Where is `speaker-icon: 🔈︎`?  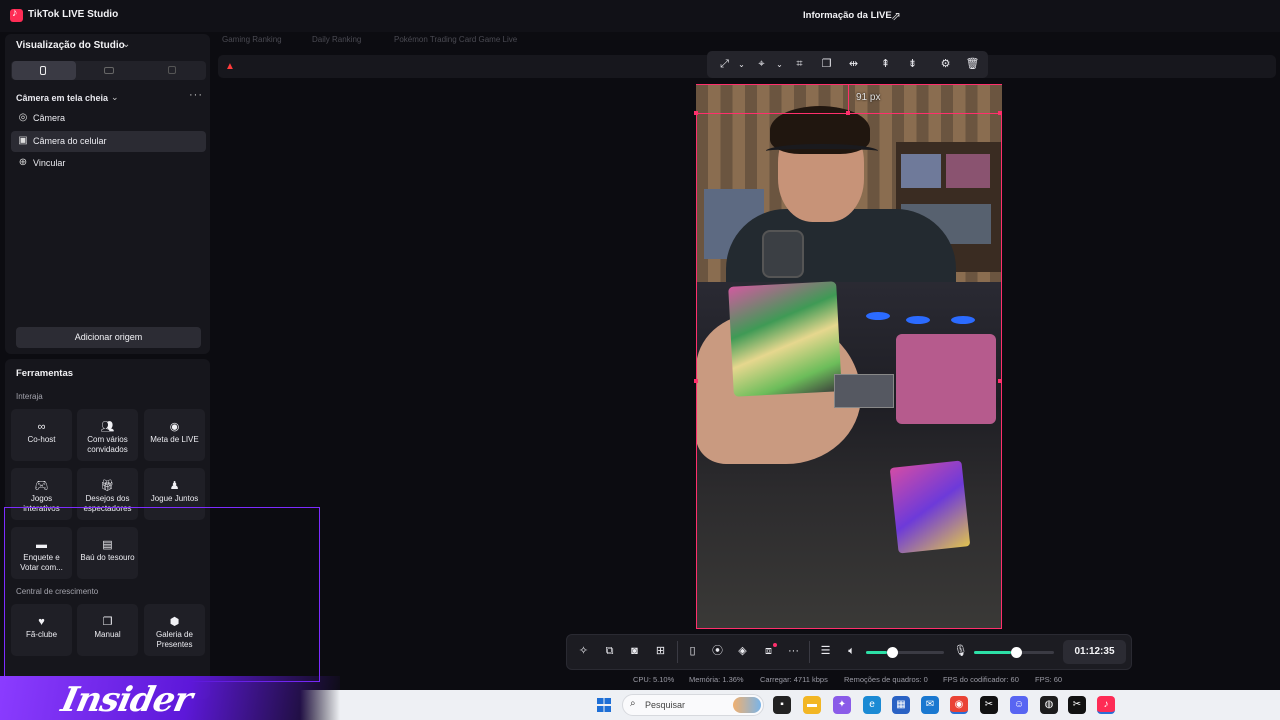 speaker-icon: 🔈︎ is located at coordinates (851, 651).